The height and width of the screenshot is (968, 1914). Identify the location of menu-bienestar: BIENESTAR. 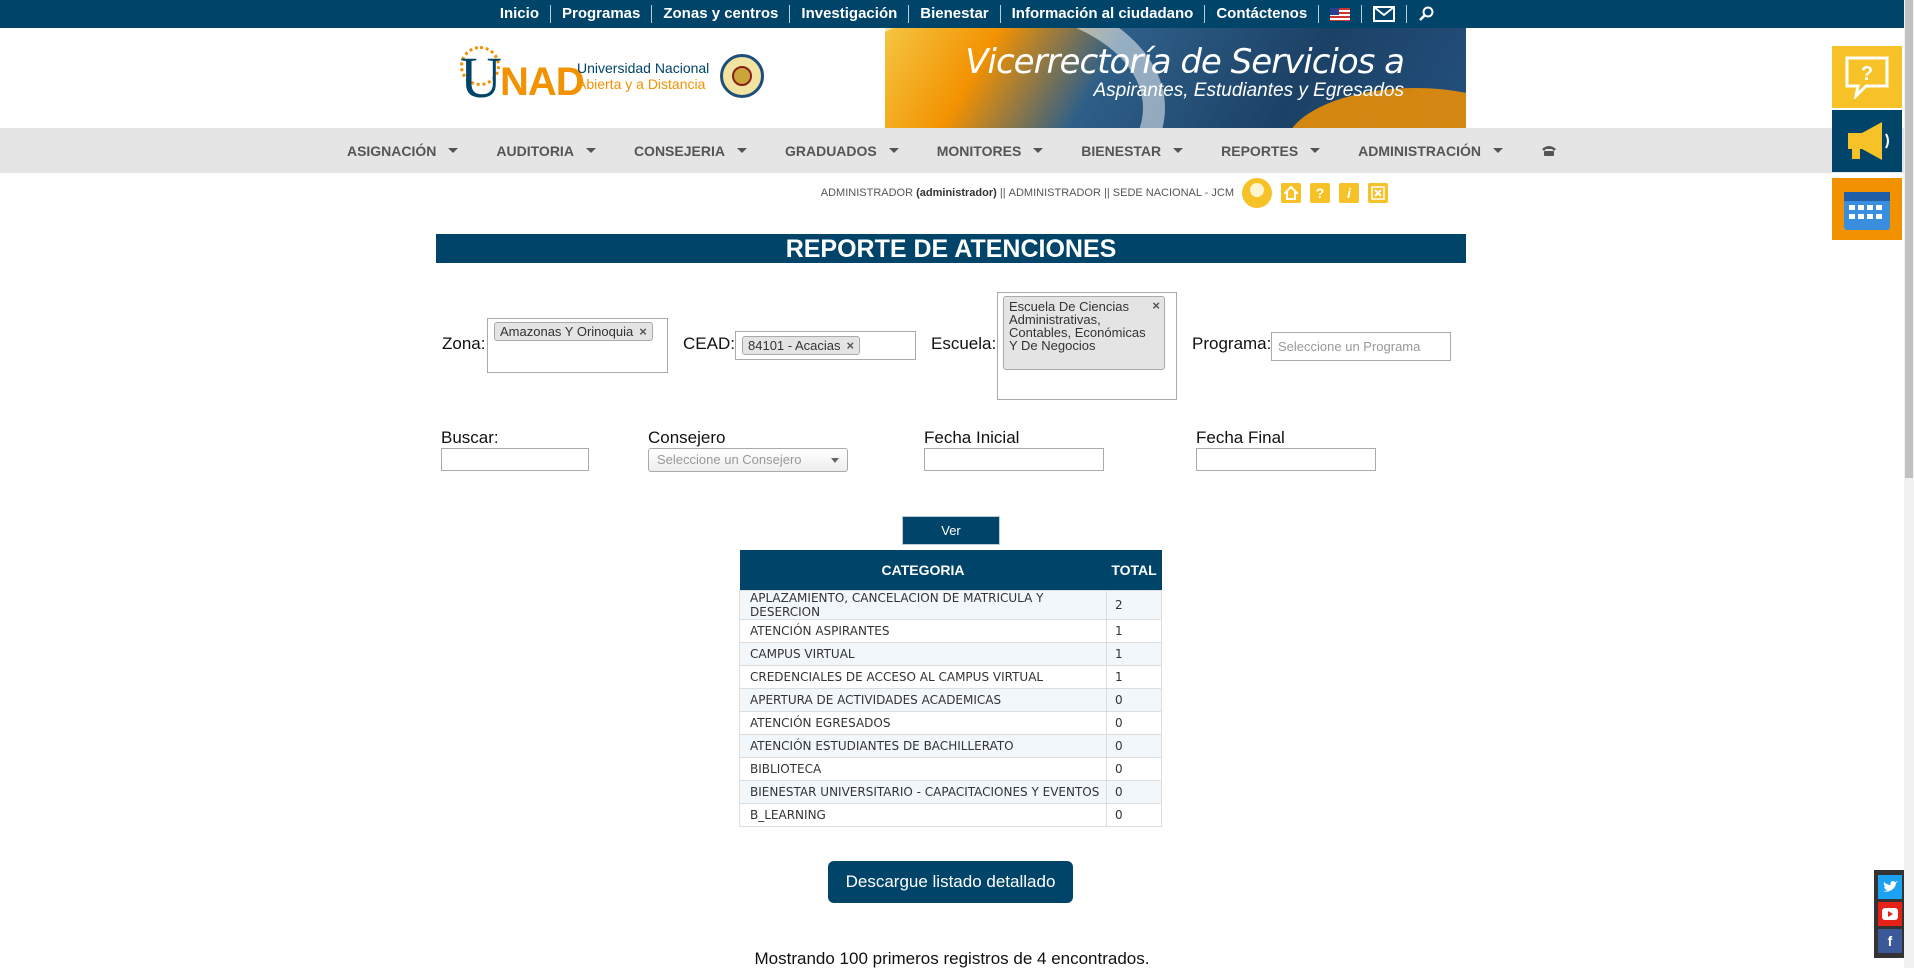
(1132, 151).